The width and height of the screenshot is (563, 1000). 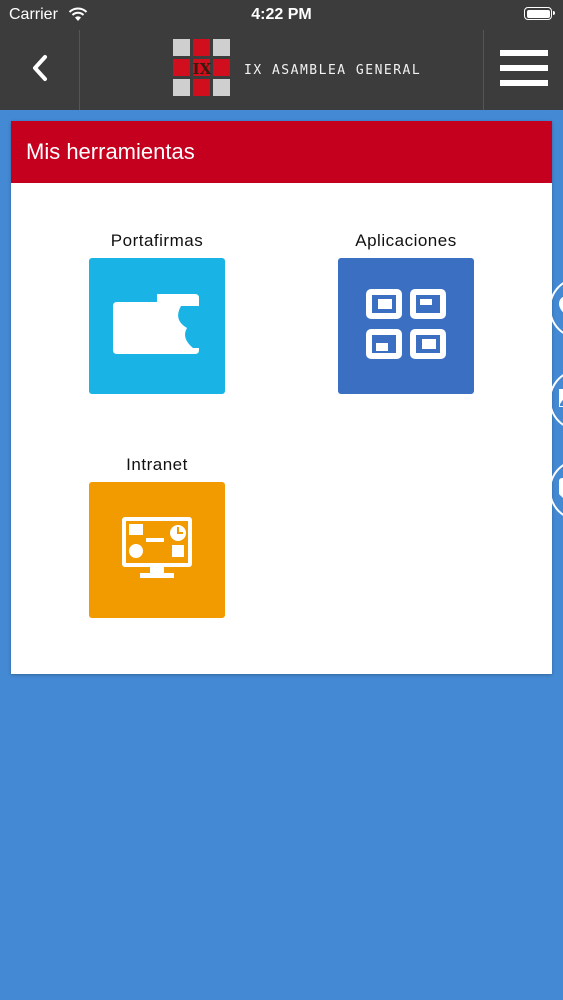 What do you see at coordinates (157, 240) in the screenshot?
I see `tool-label: Portafirmas` at bounding box center [157, 240].